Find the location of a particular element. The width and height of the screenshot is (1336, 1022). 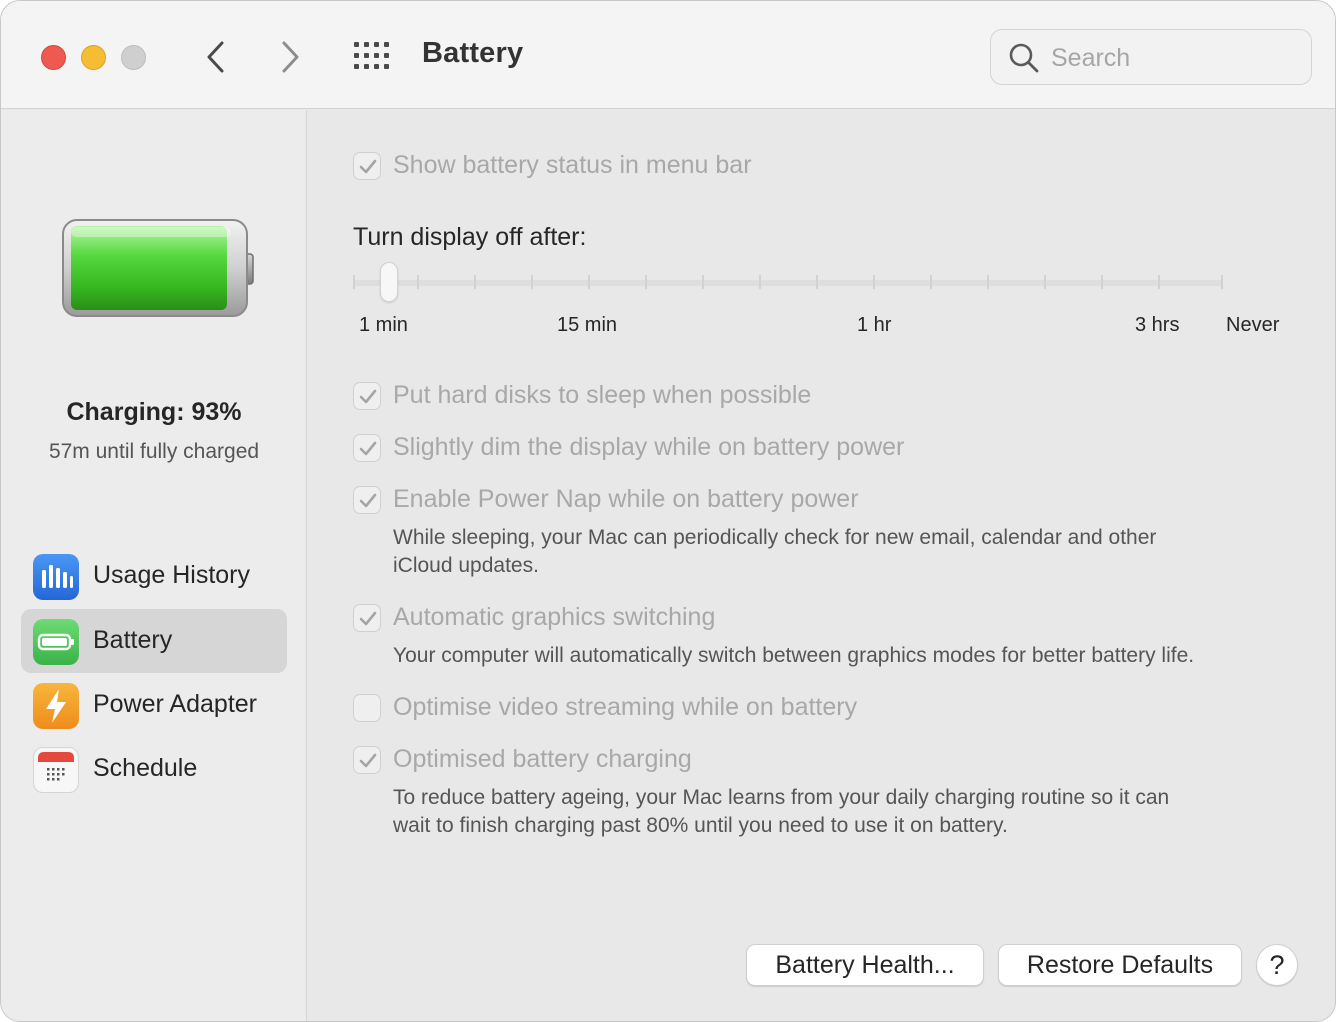

show-all-button is located at coordinates (373, 56).